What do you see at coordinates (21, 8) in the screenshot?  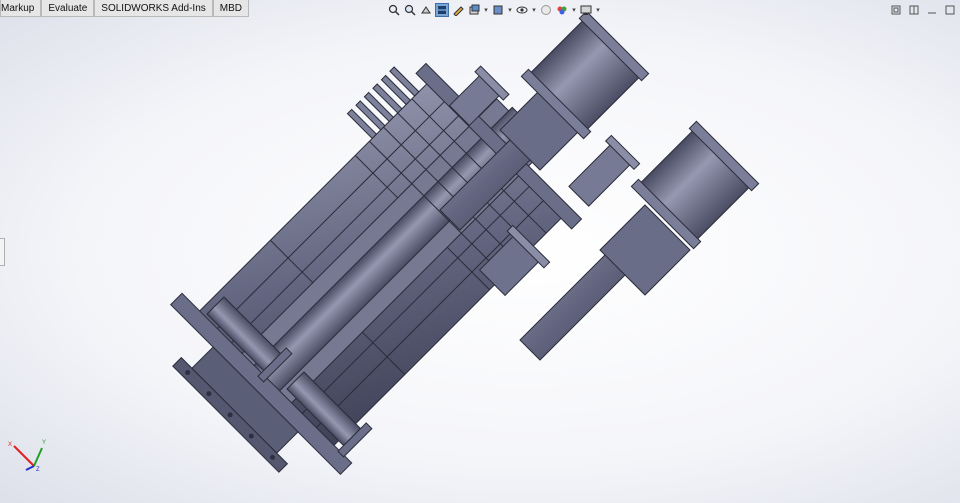 I see `tab-markup: Markup` at bounding box center [21, 8].